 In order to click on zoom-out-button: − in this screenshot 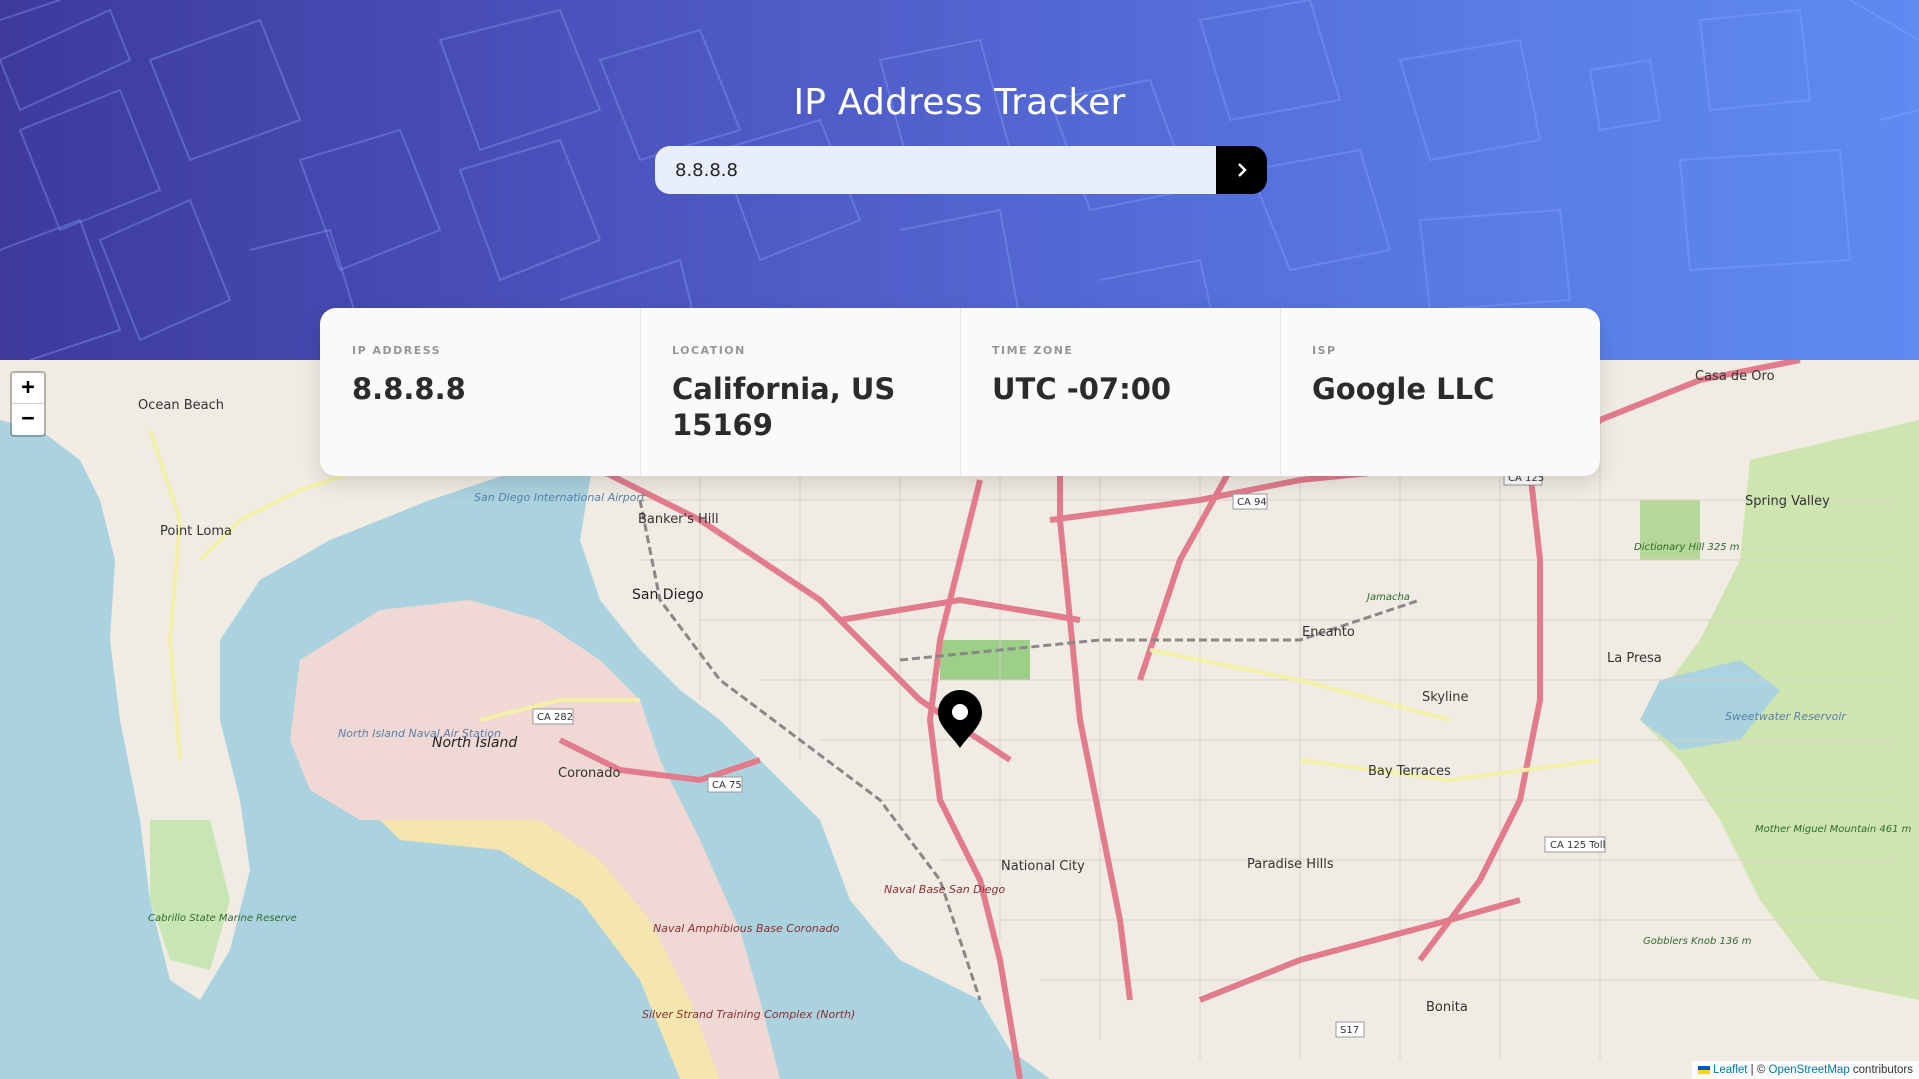, I will do `click(28, 419)`.